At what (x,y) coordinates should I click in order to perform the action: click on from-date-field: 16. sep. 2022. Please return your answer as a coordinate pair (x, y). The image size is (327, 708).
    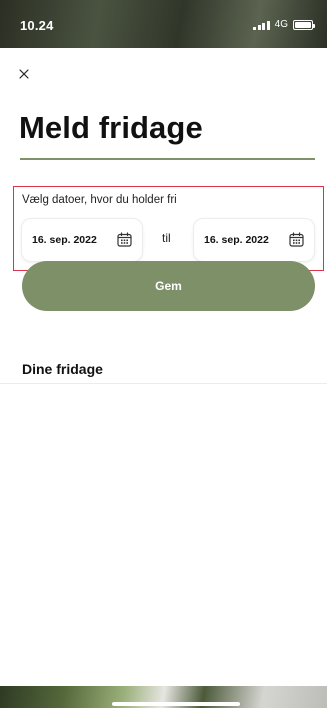
    Looking at the image, I should click on (82, 240).